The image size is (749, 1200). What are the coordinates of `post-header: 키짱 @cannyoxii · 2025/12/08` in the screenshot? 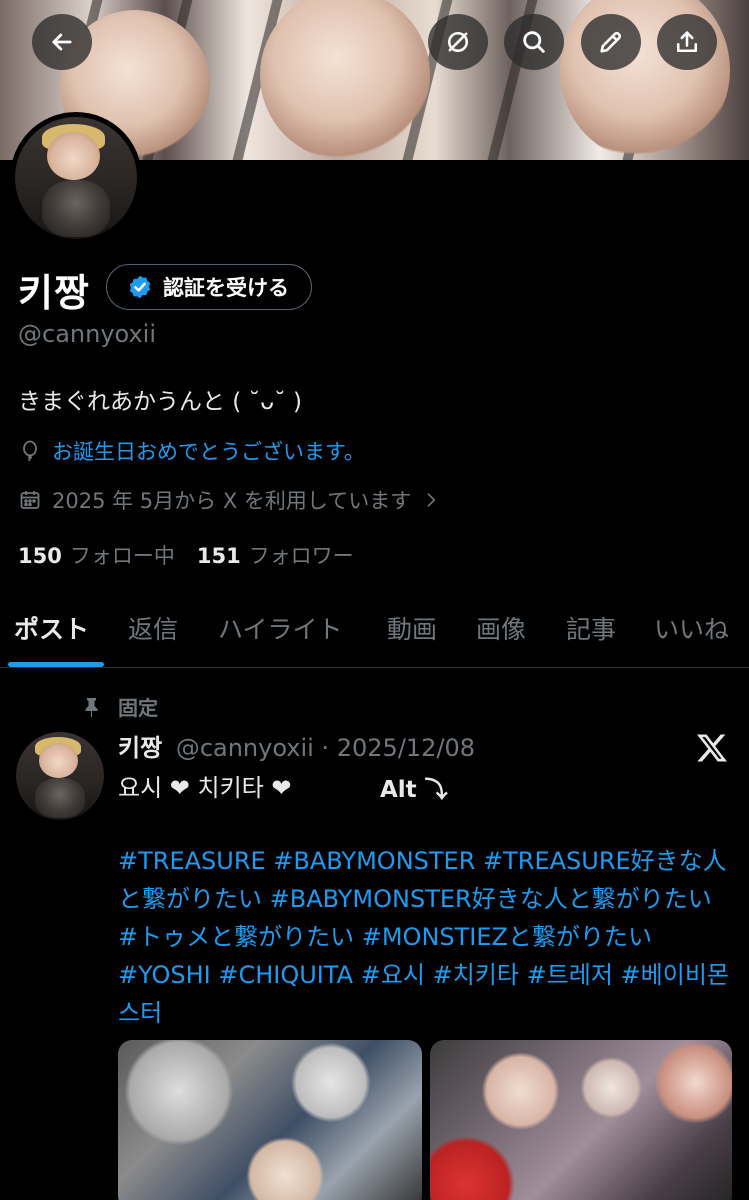 It's located at (296, 745).